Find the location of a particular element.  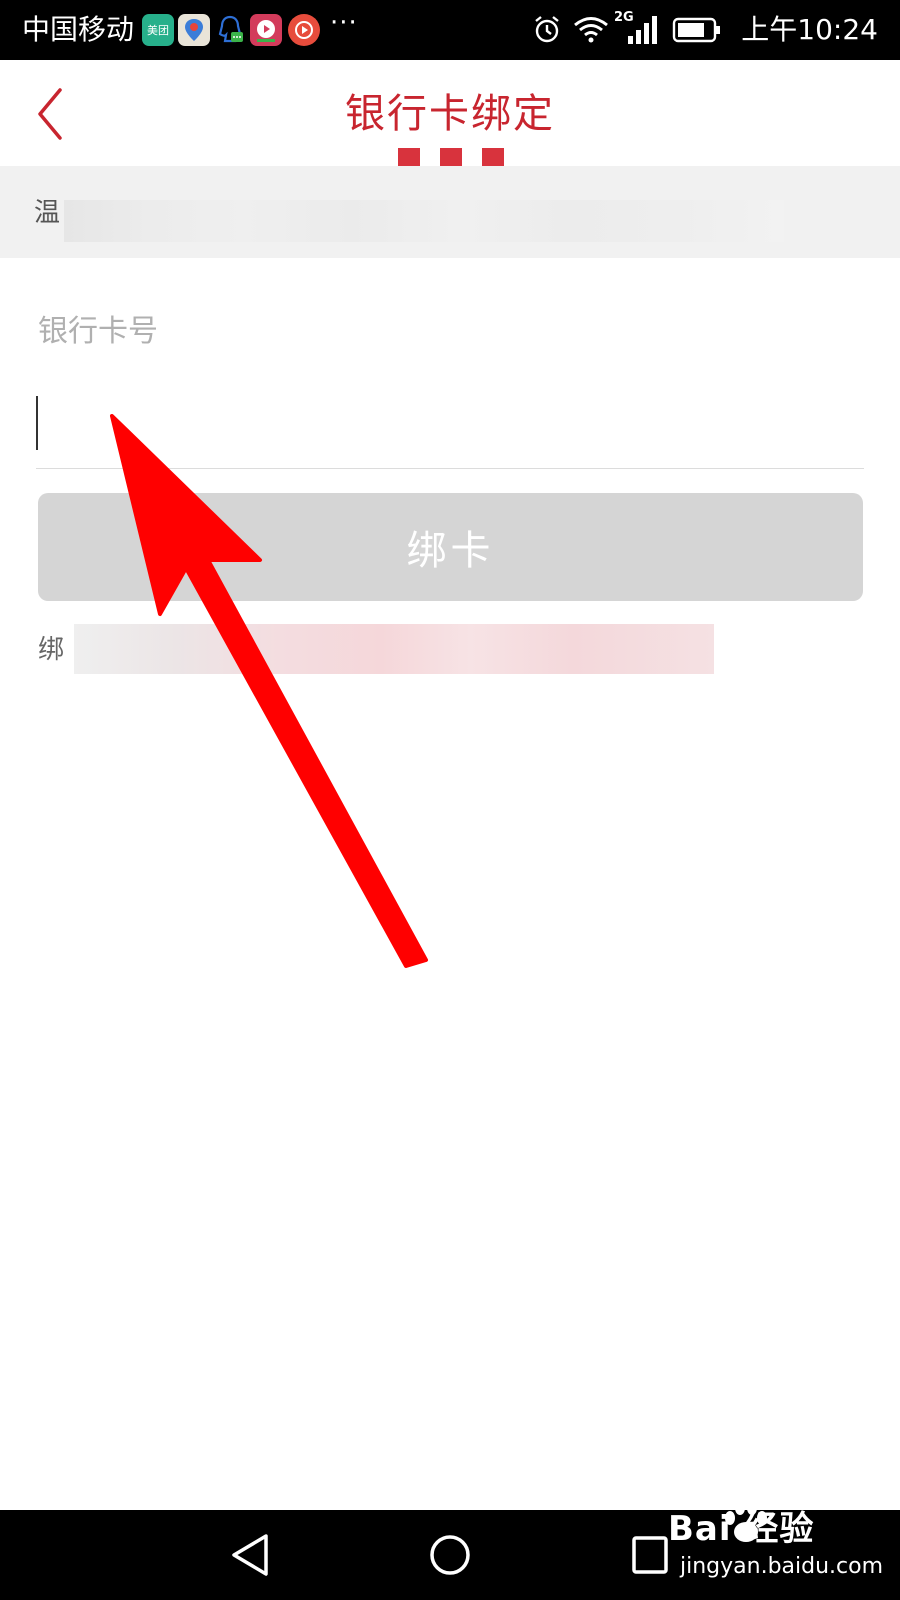

alarm-icon is located at coordinates (547, 29).